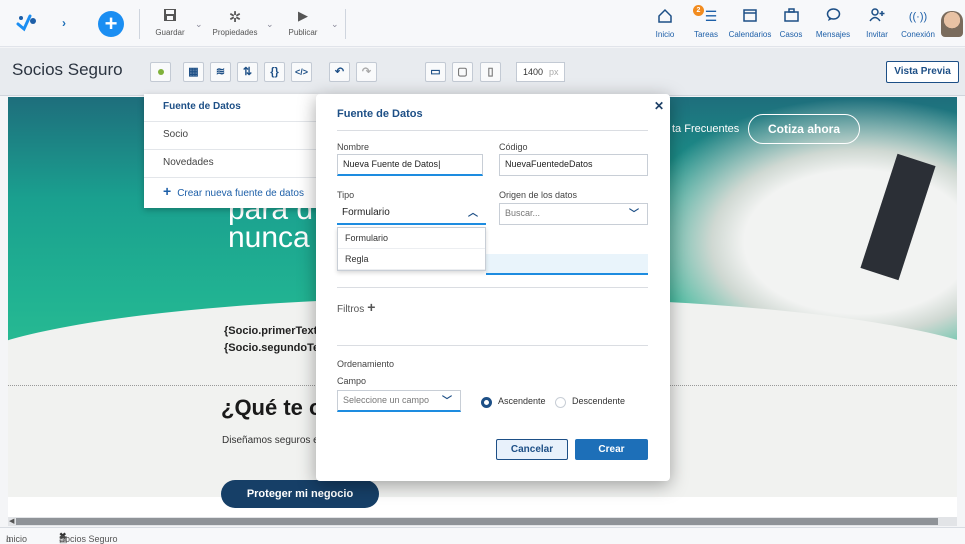 This screenshot has width=965, height=544. I want to click on origin-label: Origen de los datos, so click(538, 195).